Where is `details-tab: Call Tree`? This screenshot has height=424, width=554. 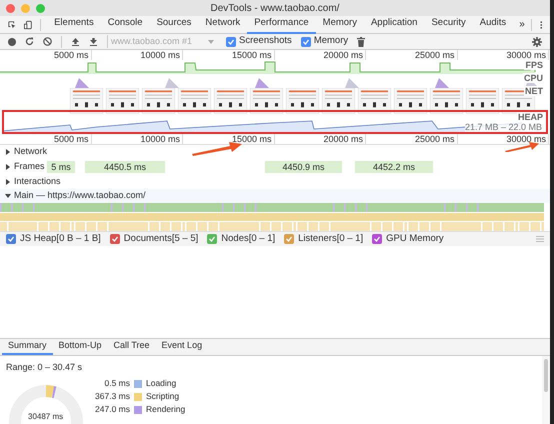 details-tab: Call Tree is located at coordinates (132, 346).